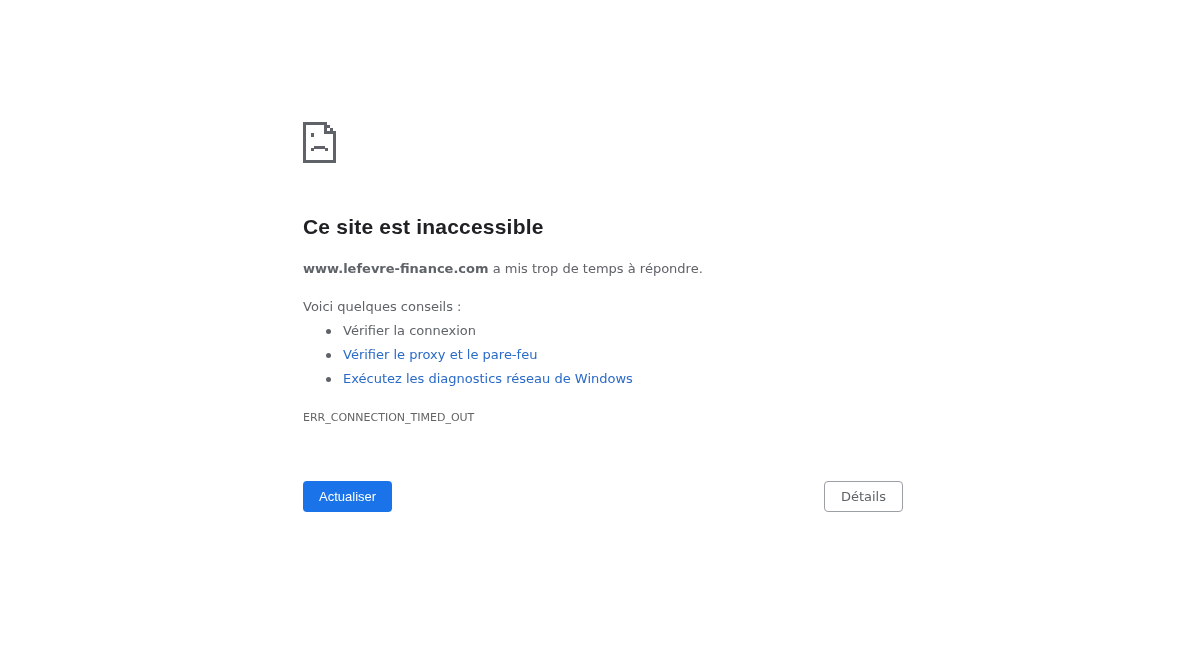  I want to click on sad-page-icon, so click(319, 142).